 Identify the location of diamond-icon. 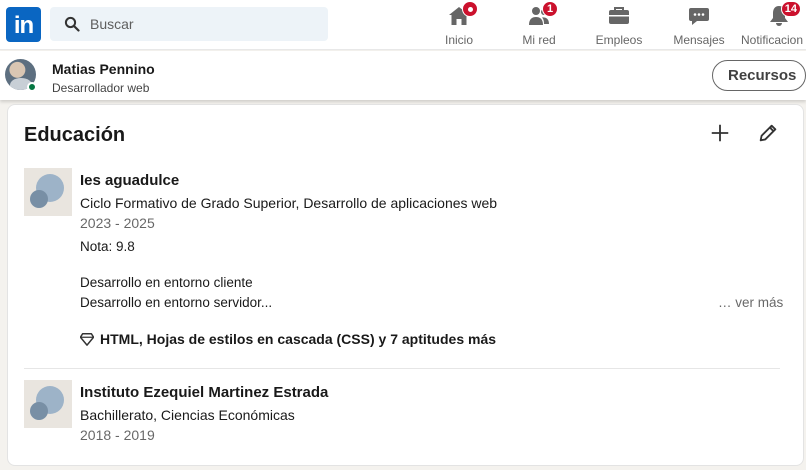
(87, 339).